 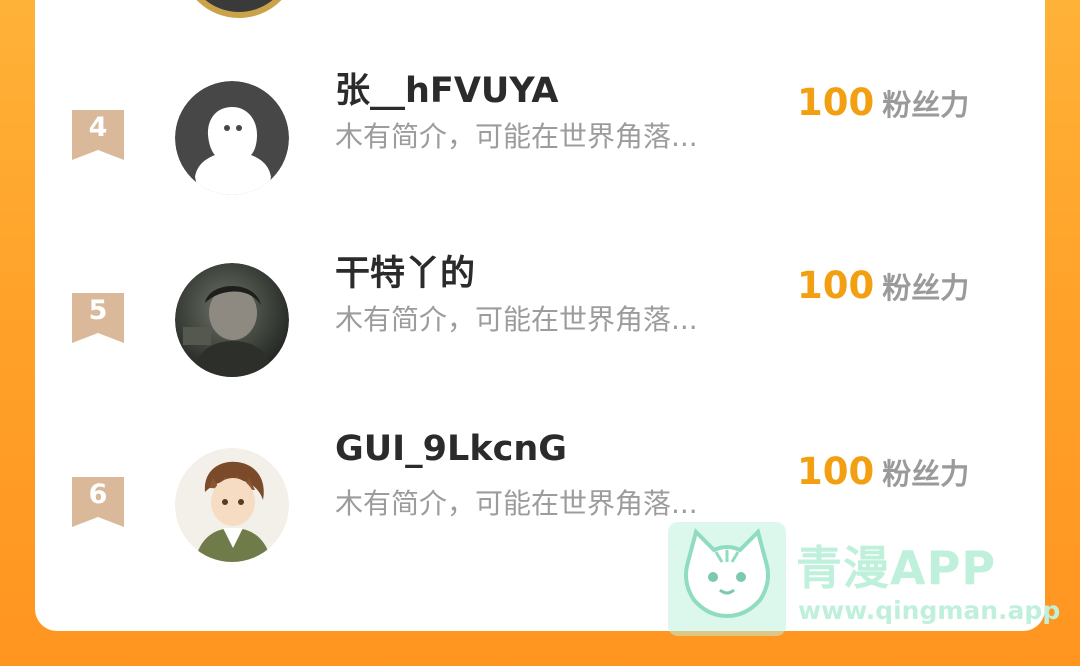 What do you see at coordinates (98, 310) in the screenshot?
I see `rank-number: 5` at bounding box center [98, 310].